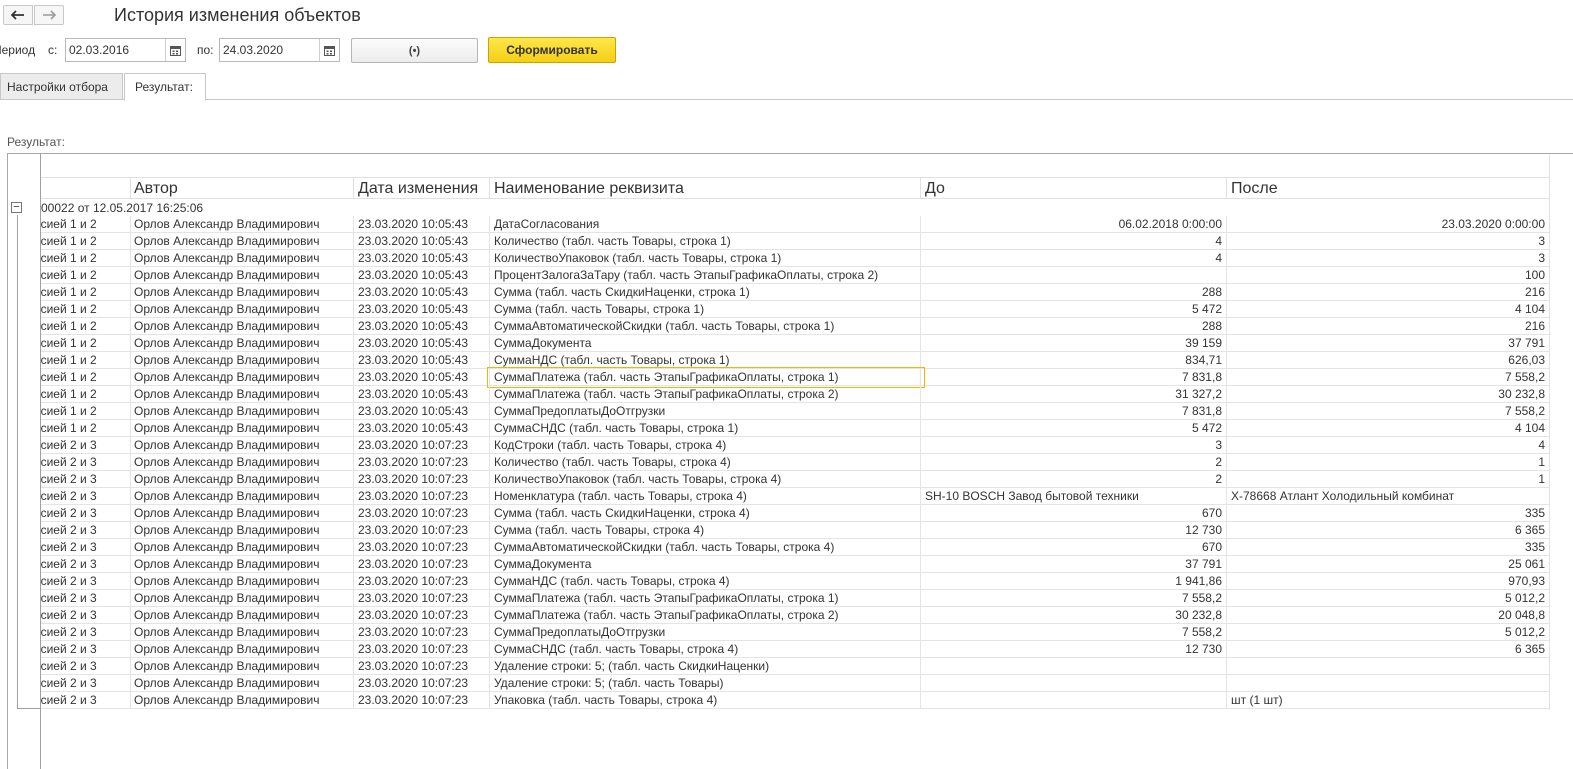 Image resolution: width=1573 pixels, height=769 pixels. What do you see at coordinates (17, 461) in the screenshot?
I see `group-bracket` at bounding box center [17, 461].